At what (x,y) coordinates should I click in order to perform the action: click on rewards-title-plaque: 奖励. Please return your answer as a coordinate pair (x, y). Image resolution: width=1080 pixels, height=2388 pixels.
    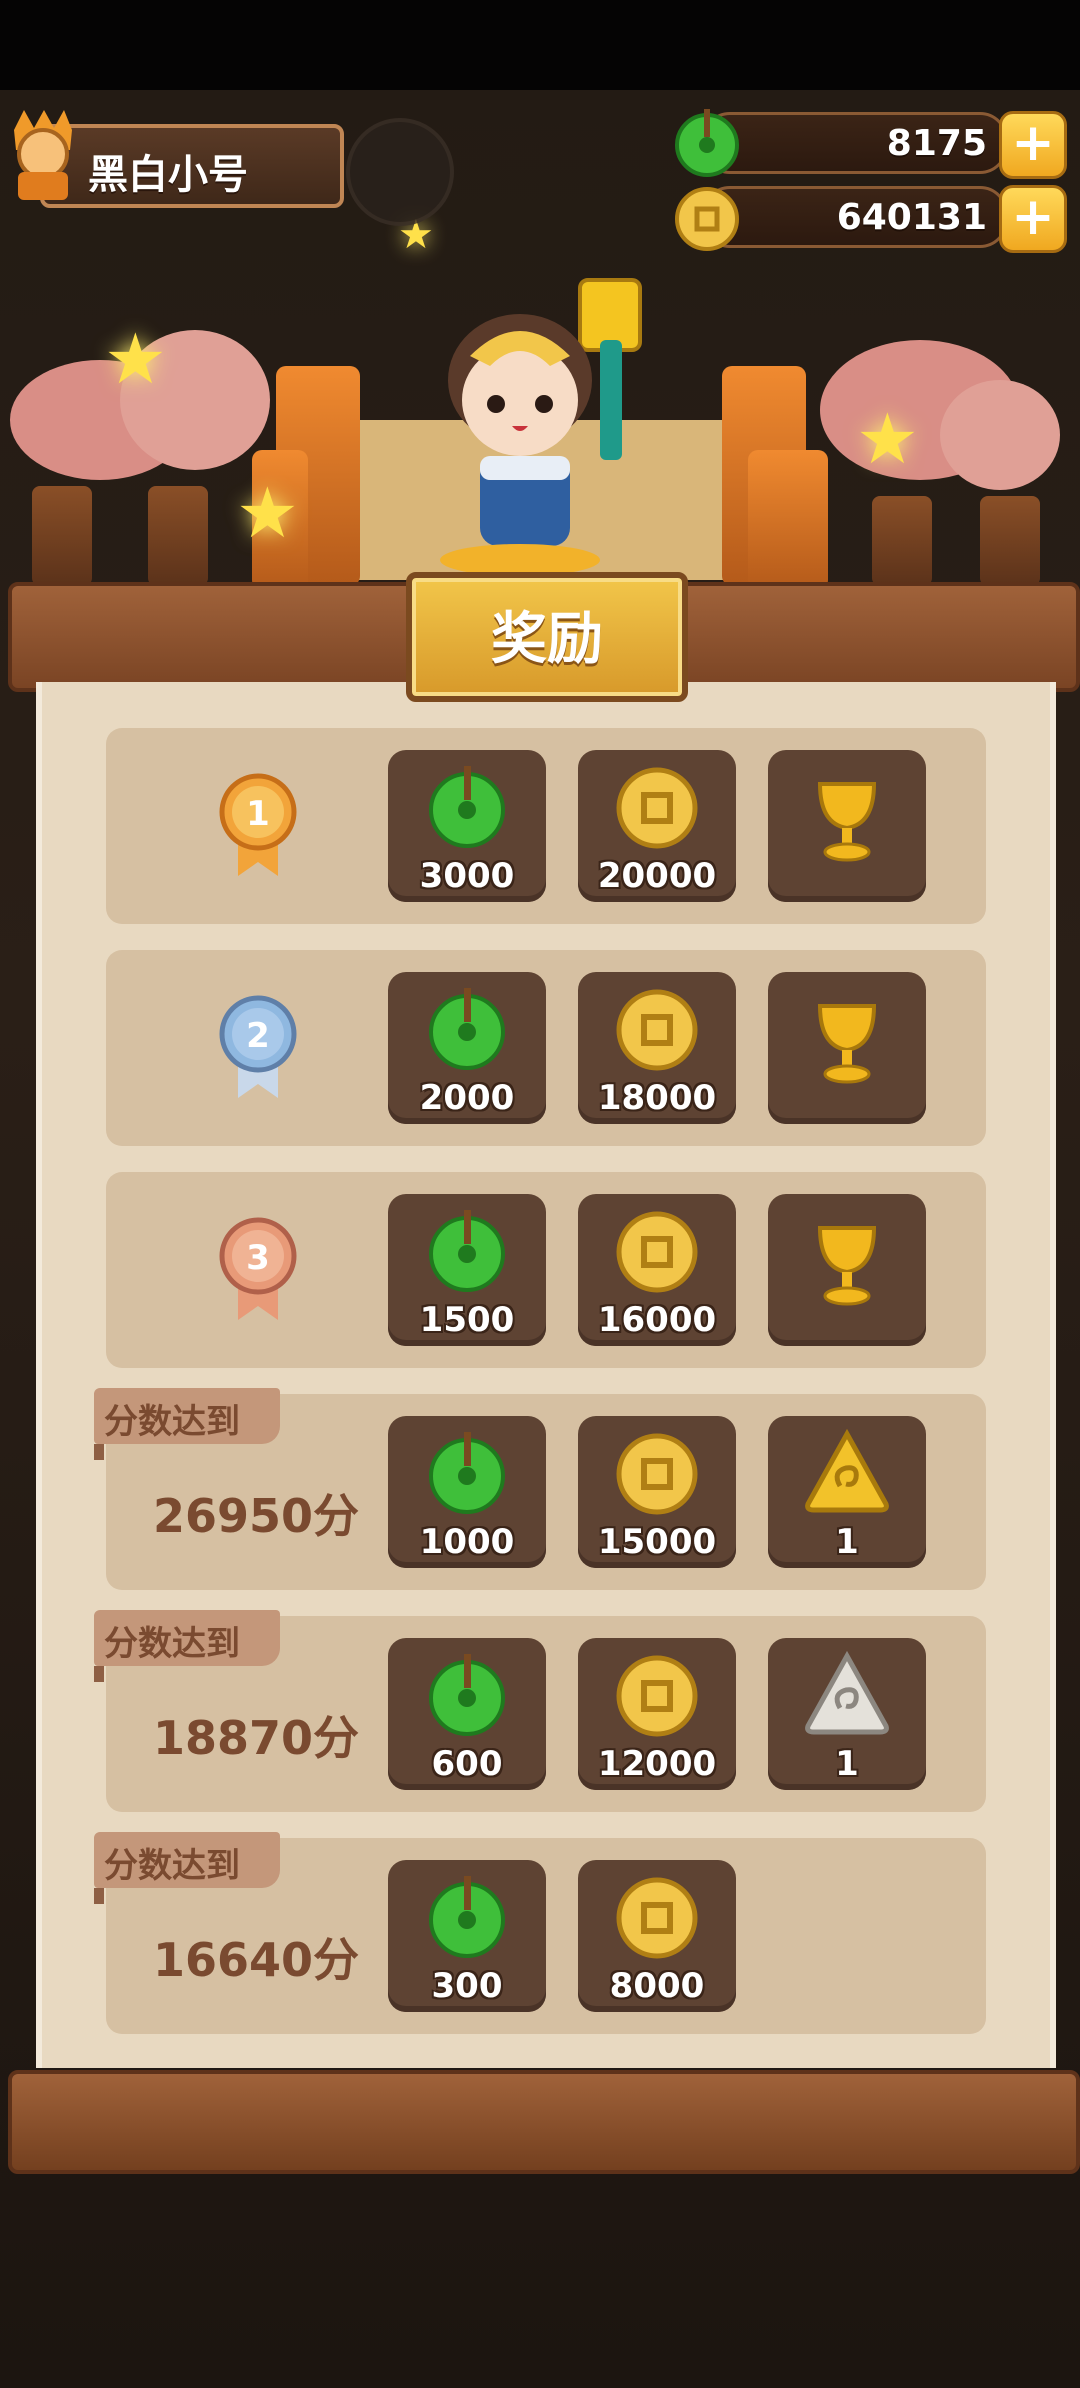
    Looking at the image, I should click on (547, 637).